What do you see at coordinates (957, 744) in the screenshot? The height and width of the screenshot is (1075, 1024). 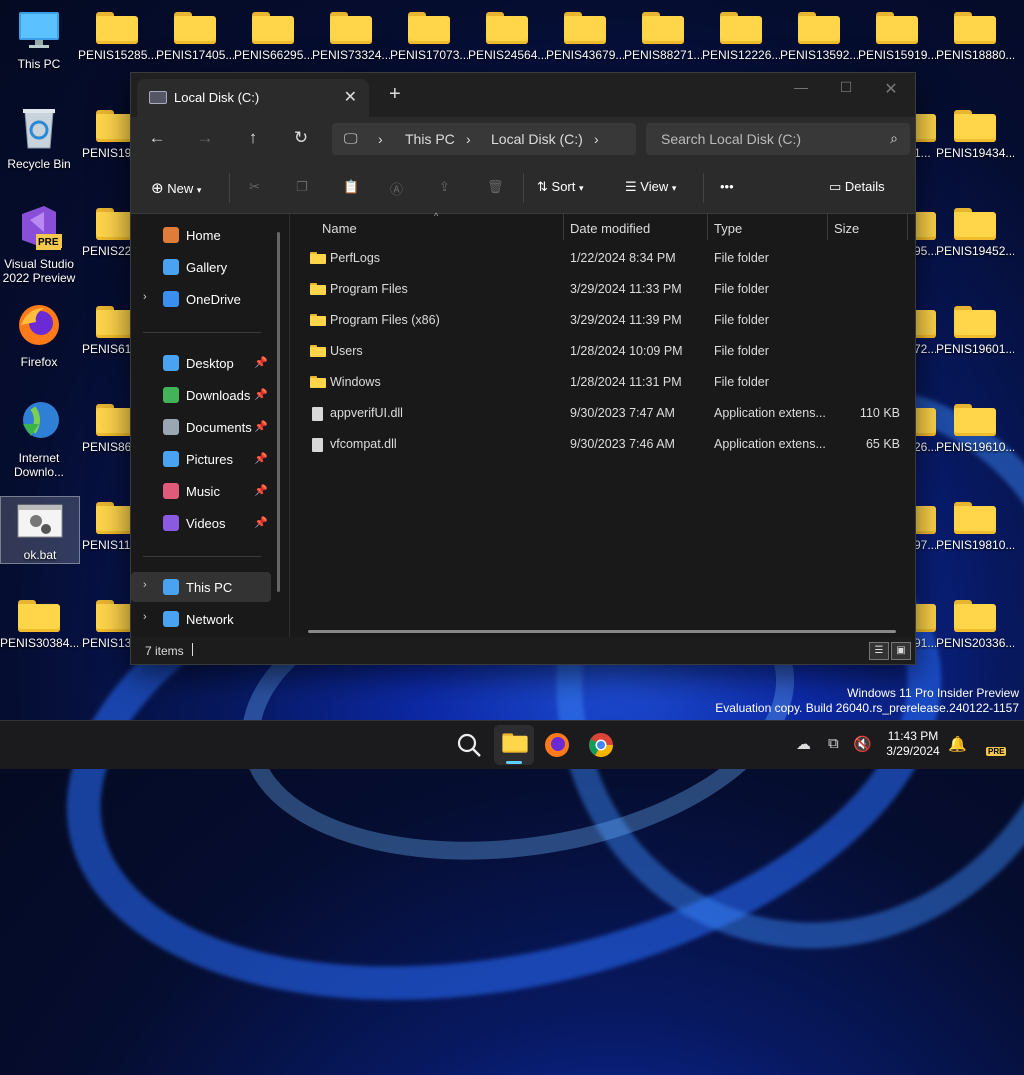 I see `notification-bell-icon: 🔔` at bounding box center [957, 744].